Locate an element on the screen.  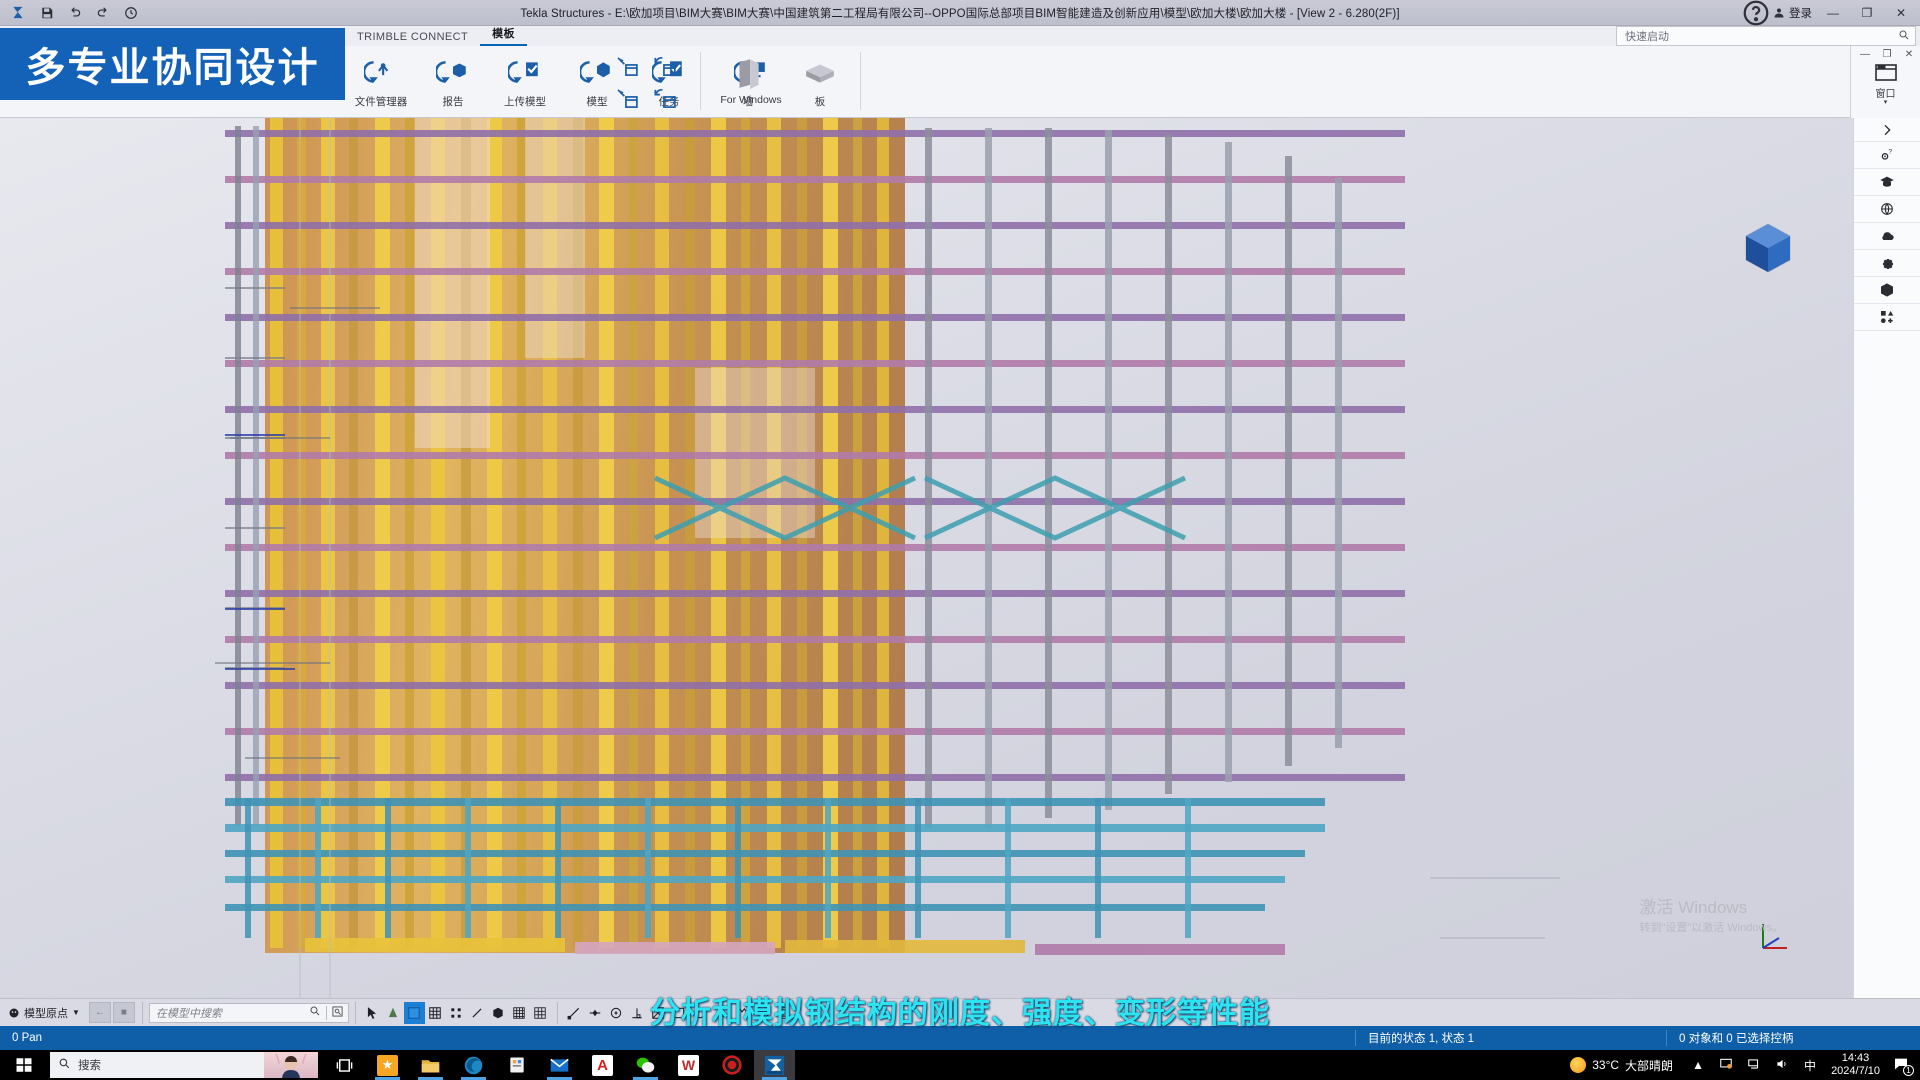
advanced-search-icon is located at coordinates (336, 1012).